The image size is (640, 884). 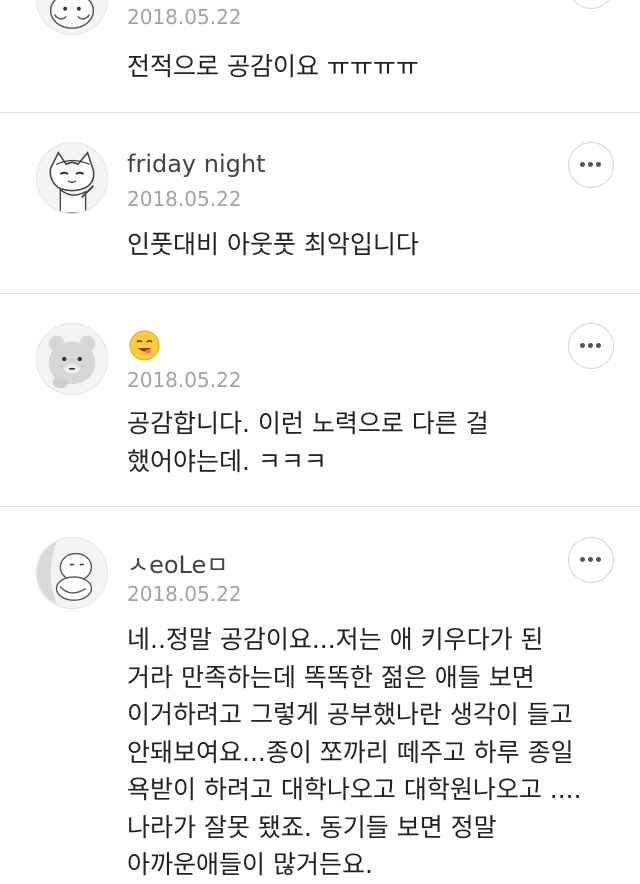 I want to click on comment-text: 공감합니다. 이런 노력으로 다른 걸 했어야는데. ㅋㅋㅋ, so click(x=308, y=442).